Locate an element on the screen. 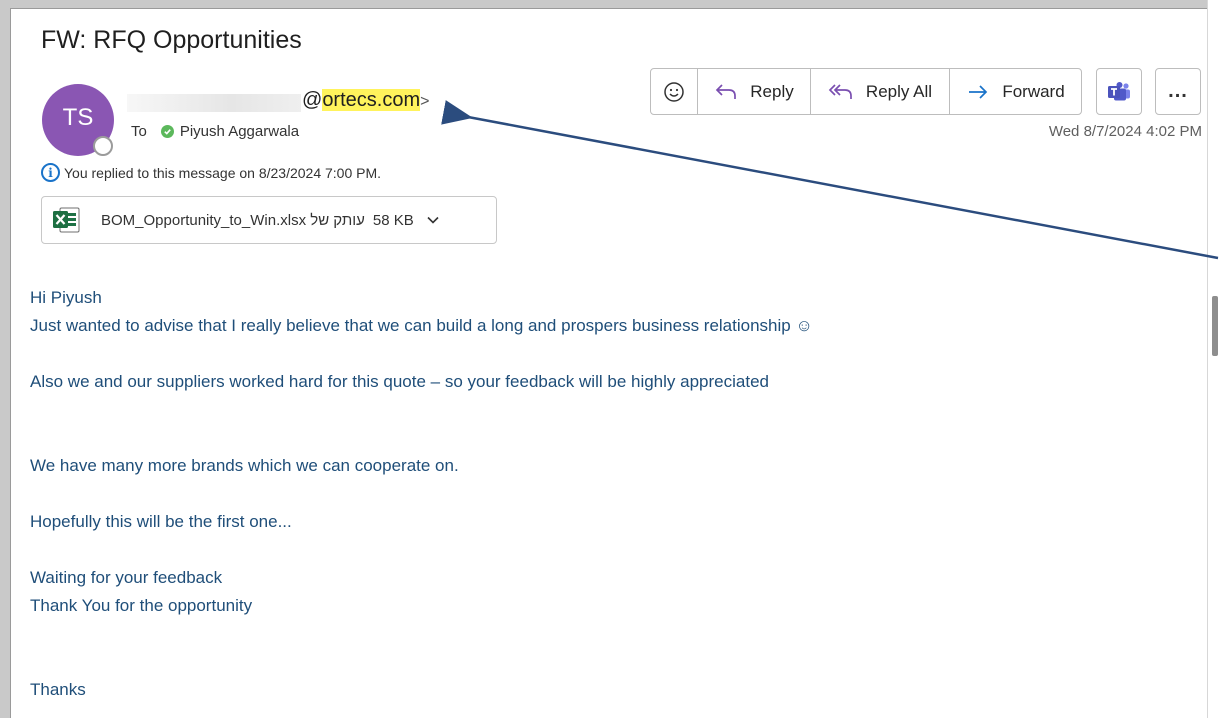 This screenshot has height=718, width=1224. reply-all-button: Reply All is located at coordinates (880, 91).